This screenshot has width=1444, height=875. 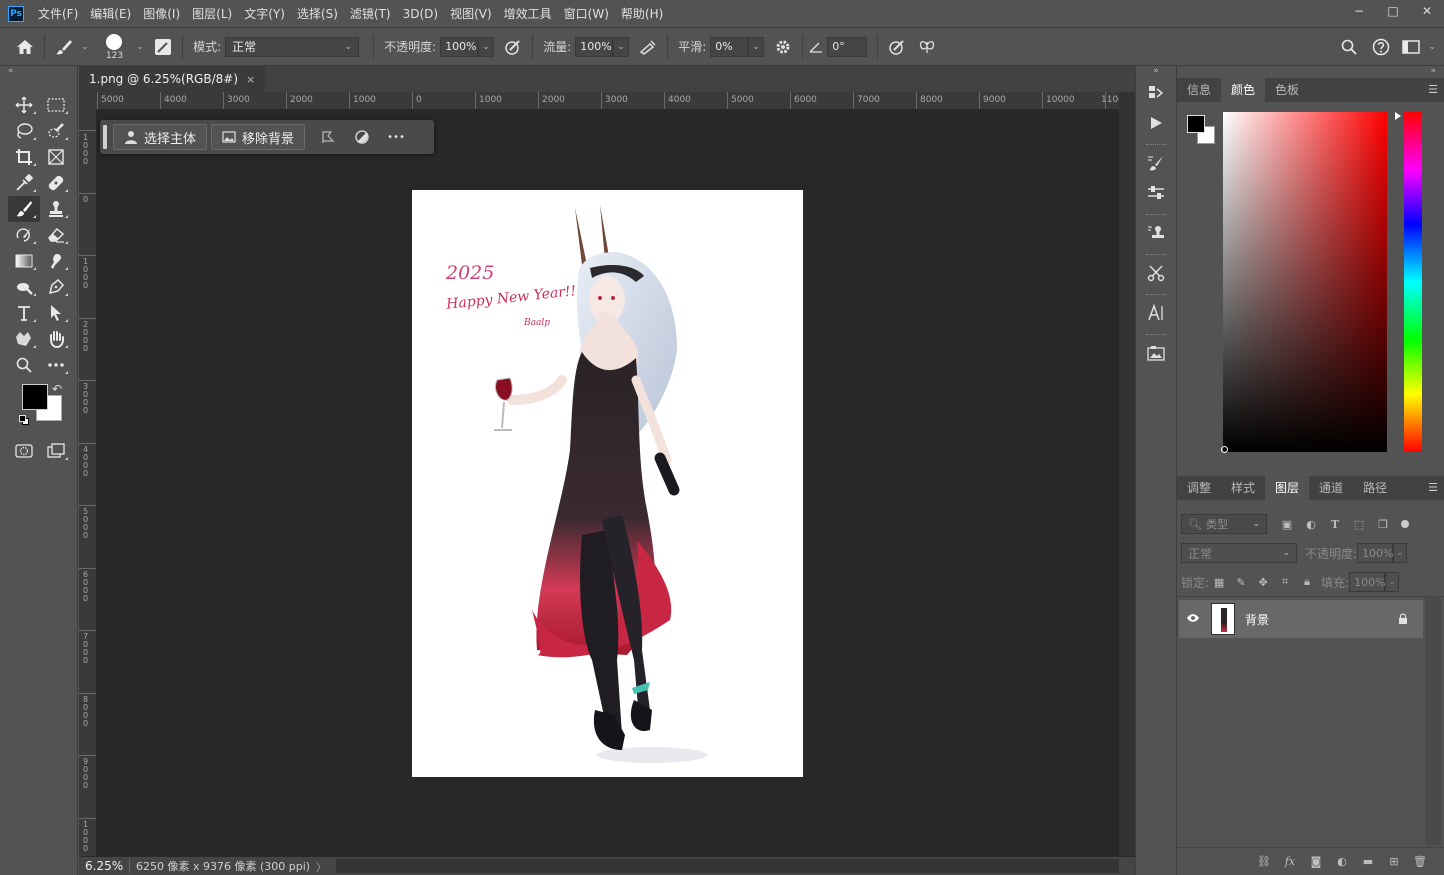 I want to click on delete-layer-trash-icon: 🗑︎, so click(x=1420, y=862).